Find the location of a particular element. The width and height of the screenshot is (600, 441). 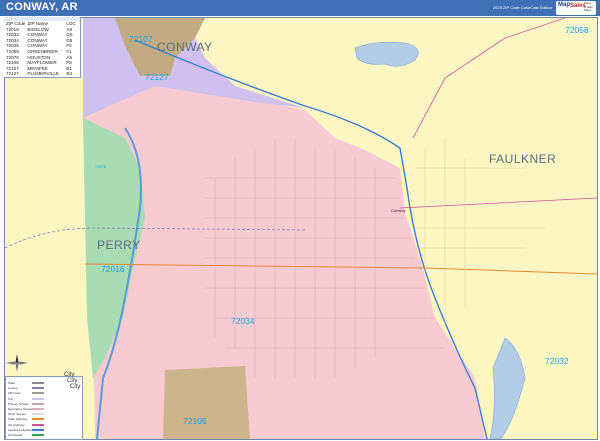

legend-label: State is located at coordinates (12, 383).